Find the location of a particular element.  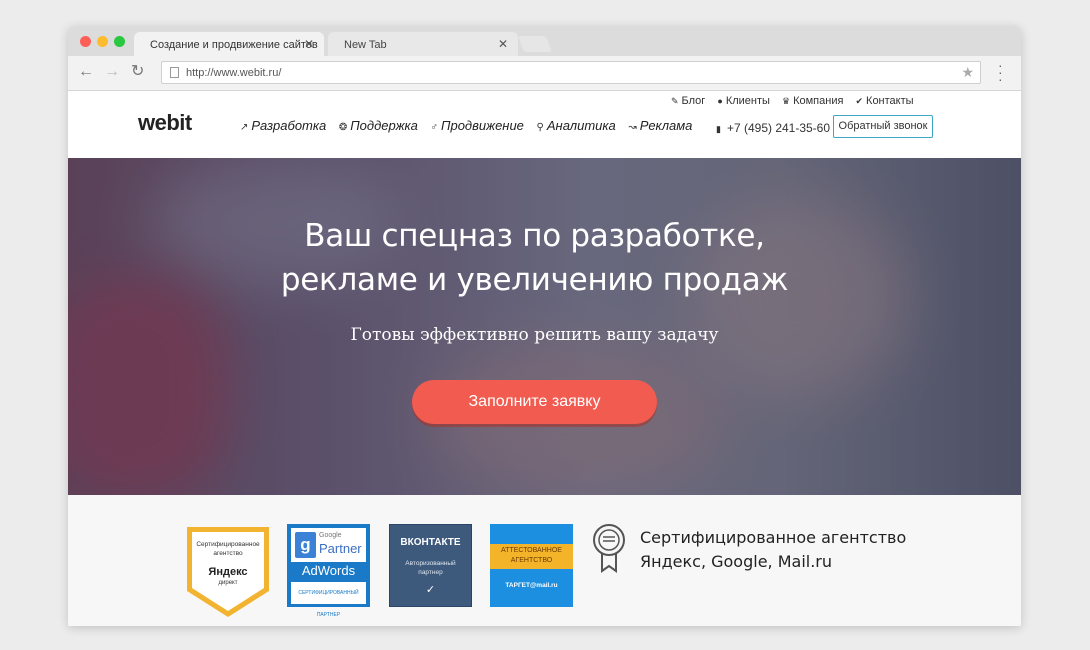

mail-badge-title: АТТЕСТОВАННОЕ АГЕНТСТВО is located at coordinates (531, 556).